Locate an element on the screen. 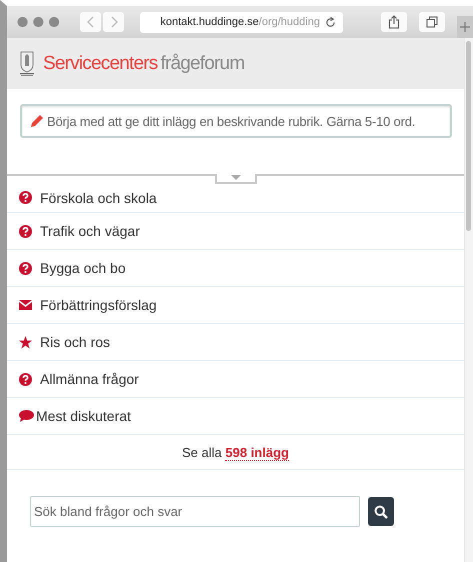 This screenshot has width=473, height=562. pencil-icon is located at coordinates (37, 121).